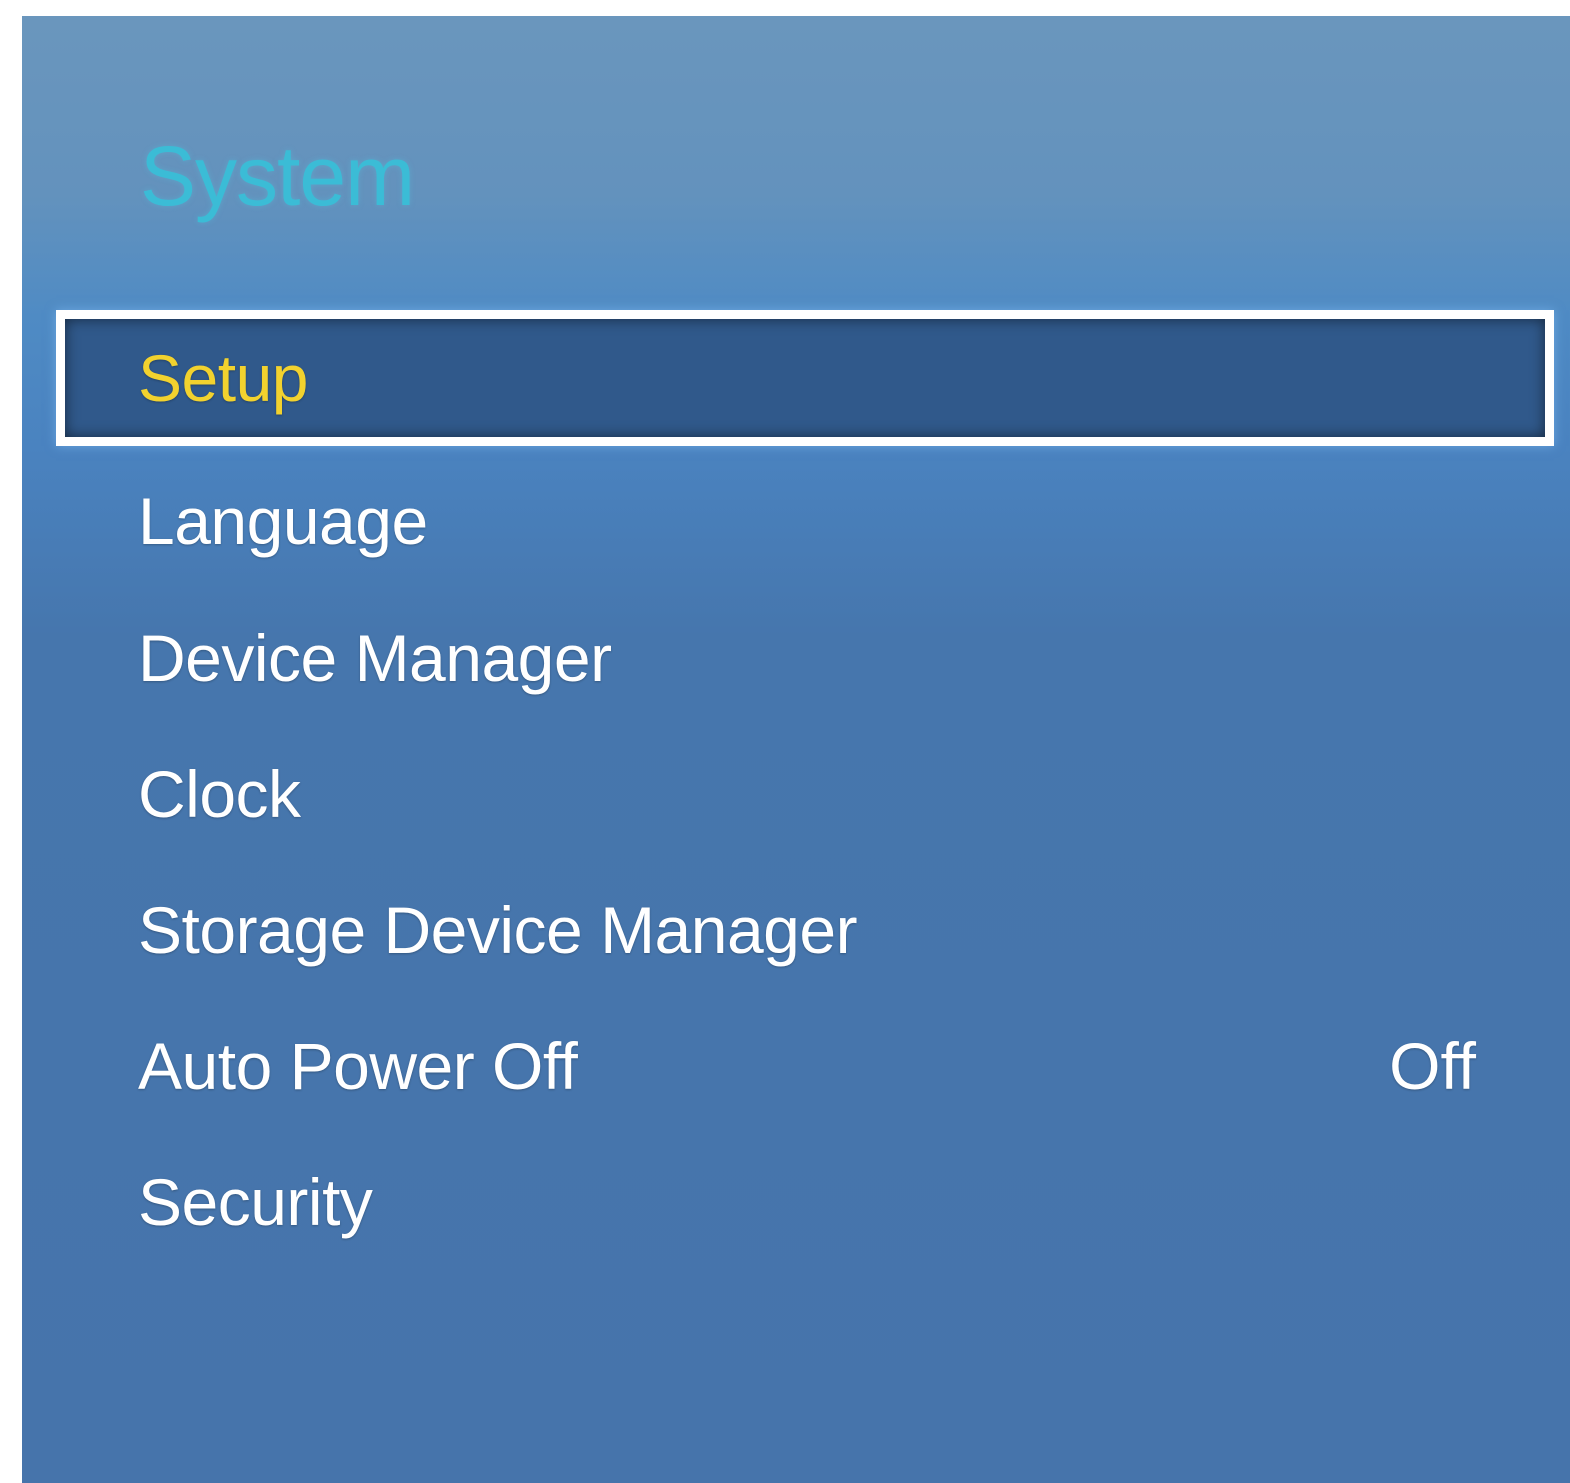 Image resolution: width=1570 pixels, height=1483 pixels. Describe the element at coordinates (805, 378) in the screenshot. I see `menu-item-setup: Setup` at that location.